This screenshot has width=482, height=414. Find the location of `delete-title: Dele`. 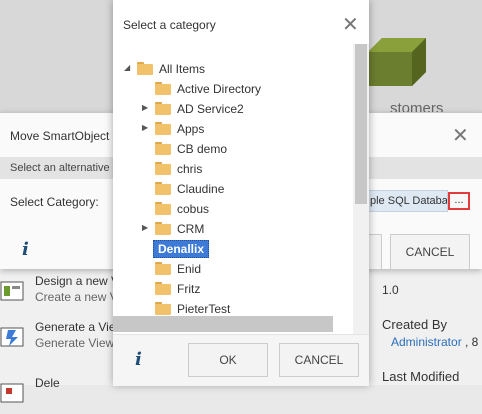

delete-title: Dele is located at coordinates (47, 383).